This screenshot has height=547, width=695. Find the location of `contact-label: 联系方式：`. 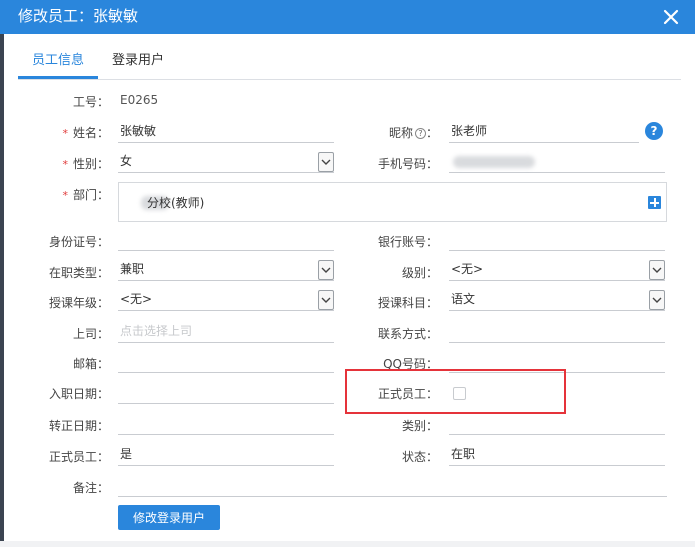

contact-label: 联系方式： is located at coordinates (407, 334).